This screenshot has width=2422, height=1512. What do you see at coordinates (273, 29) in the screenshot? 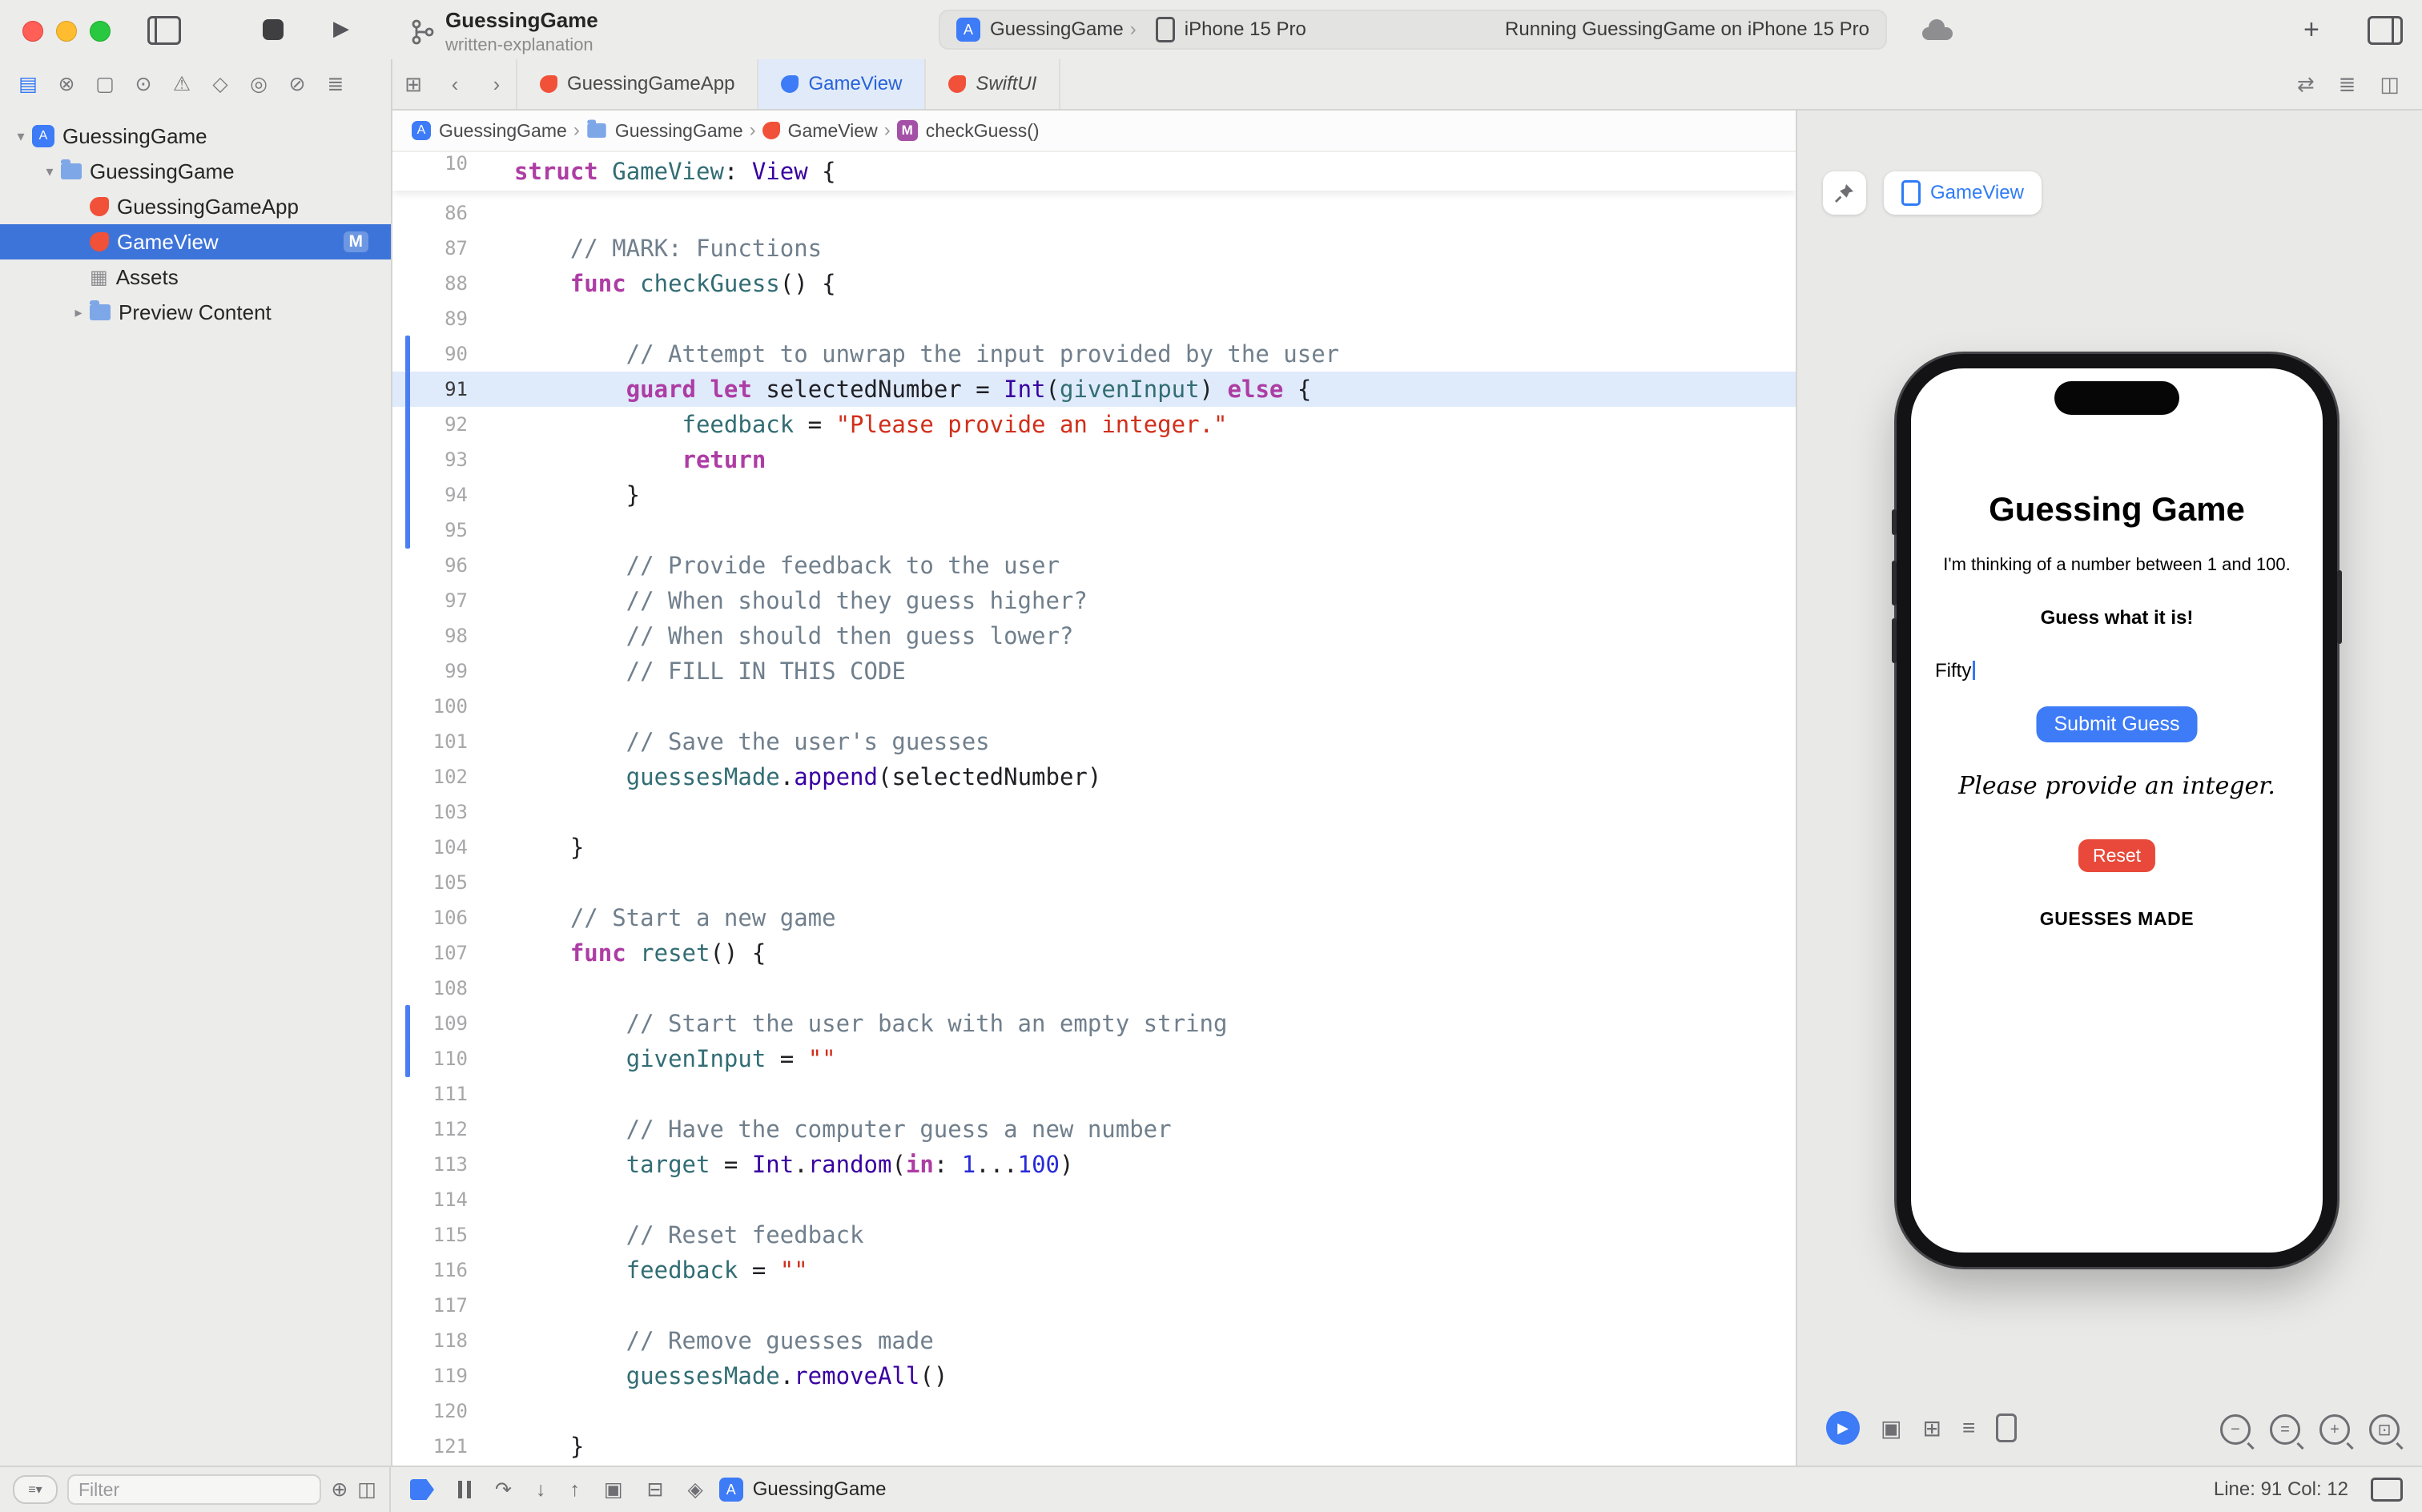
I see `stop-button` at bounding box center [273, 29].